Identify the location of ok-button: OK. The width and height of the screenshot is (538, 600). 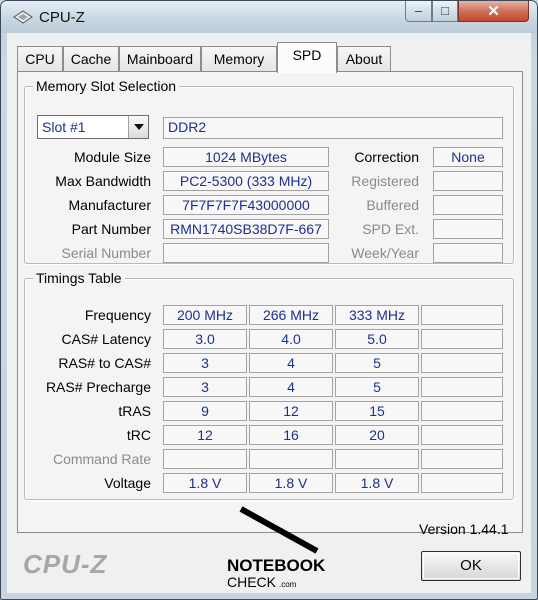
(471, 566).